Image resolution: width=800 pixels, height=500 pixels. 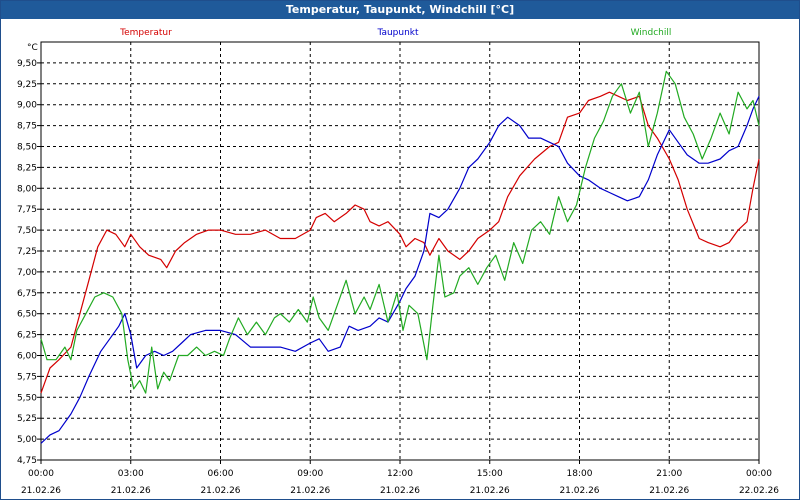 What do you see at coordinates (27, 127) in the screenshot?
I see `y-tick-label: 8,75` at bounding box center [27, 127].